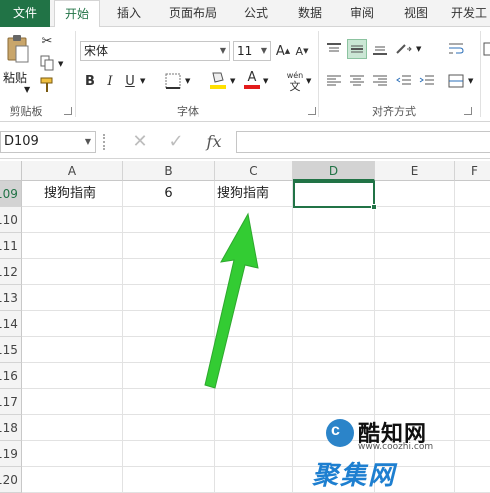 The image size is (490, 493). What do you see at coordinates (340, 433) in the screenshot?
I see `watermark-logo-icon: c` at bounding box center [340, 433].